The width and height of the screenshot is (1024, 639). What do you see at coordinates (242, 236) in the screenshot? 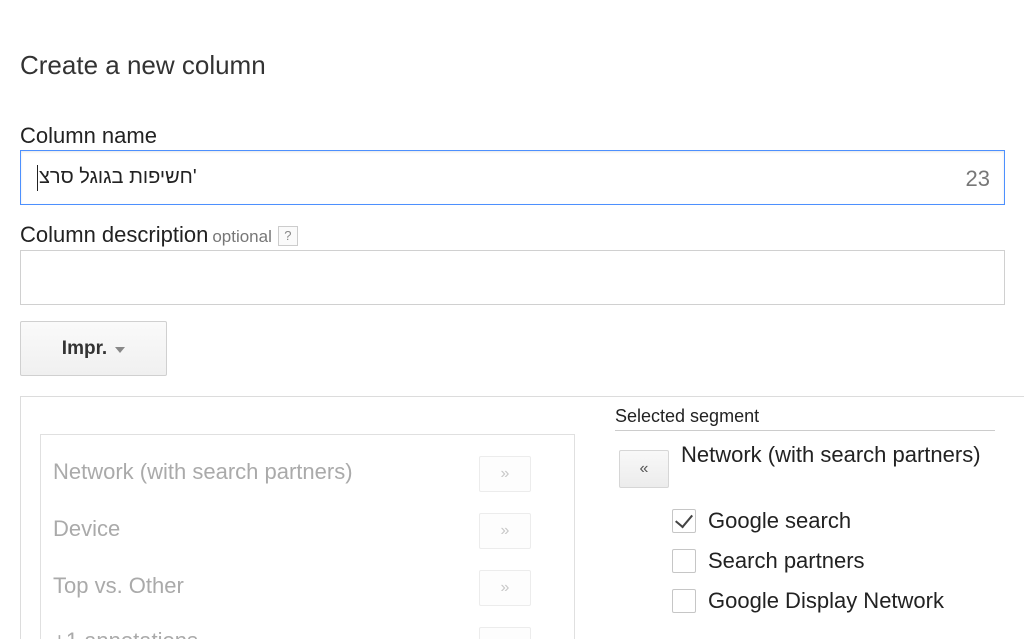
I see `optional-hint: optional` at bounding box center [242, 236].